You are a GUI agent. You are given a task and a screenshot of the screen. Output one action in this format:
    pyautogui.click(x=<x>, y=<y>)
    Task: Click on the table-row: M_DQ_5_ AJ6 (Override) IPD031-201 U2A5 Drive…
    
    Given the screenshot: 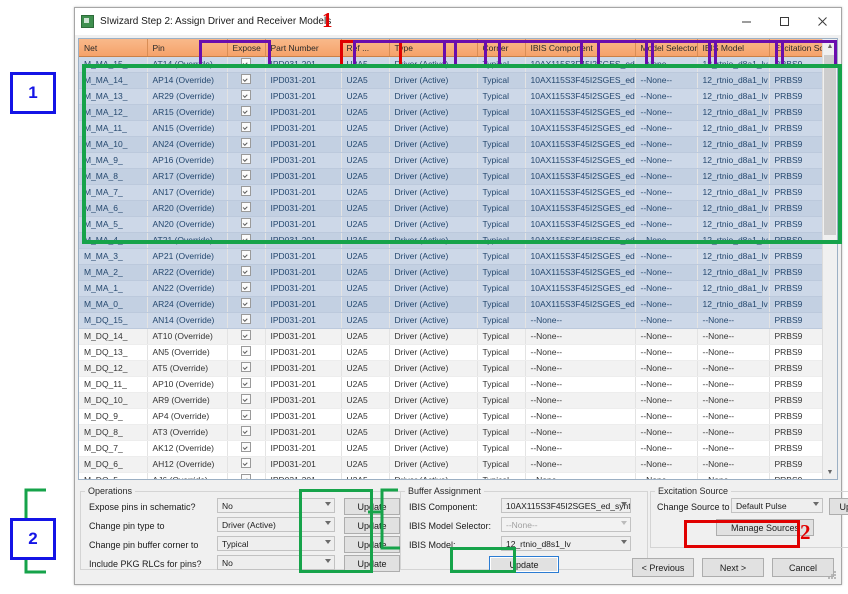 What is the action you would take?
    pyautogui.click(x=458, y=475)
    